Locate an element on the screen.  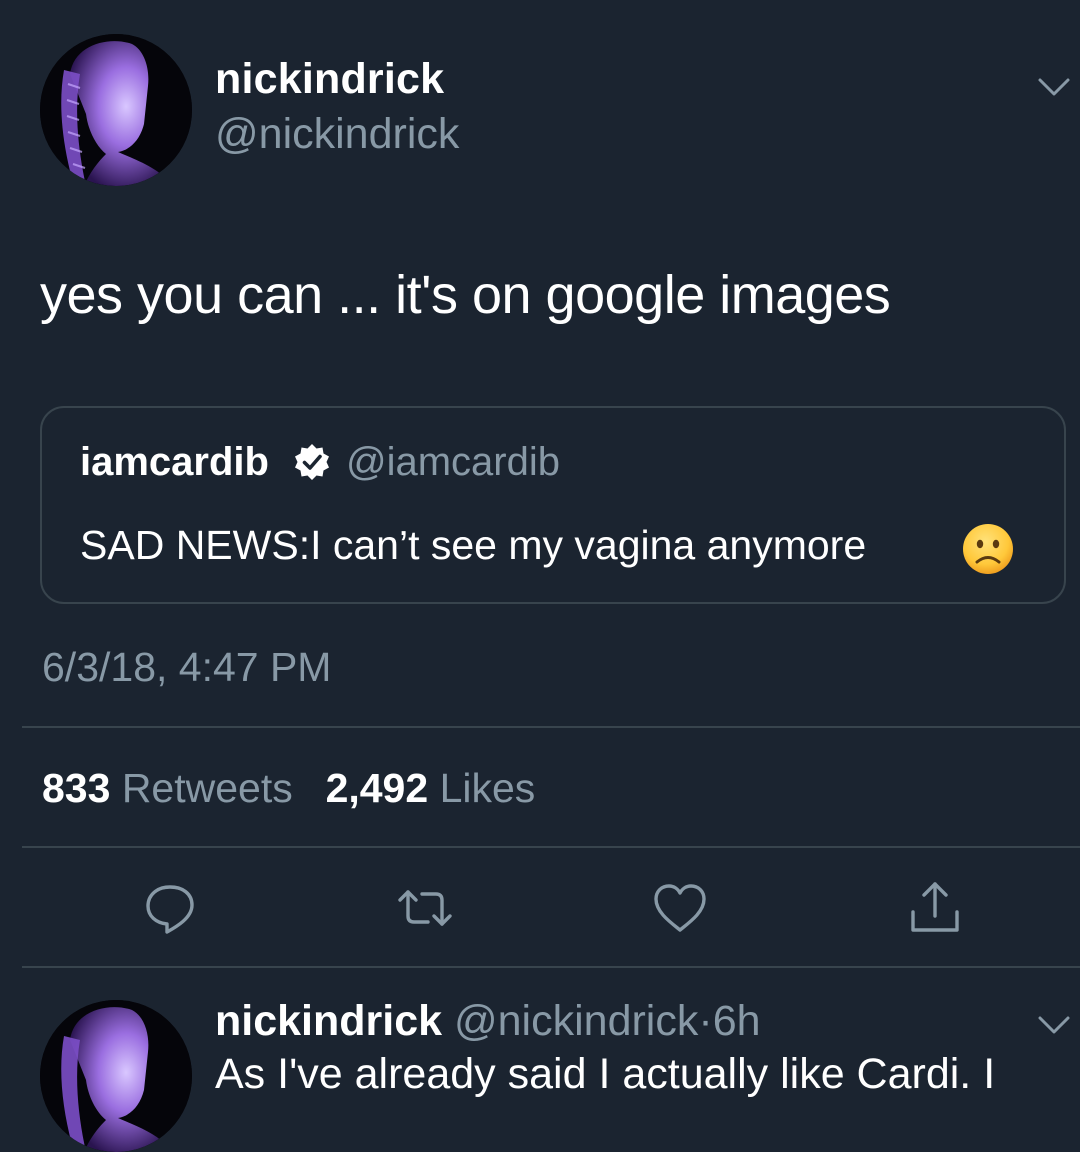
like-heart-icon is located at coordinates (680, 908).